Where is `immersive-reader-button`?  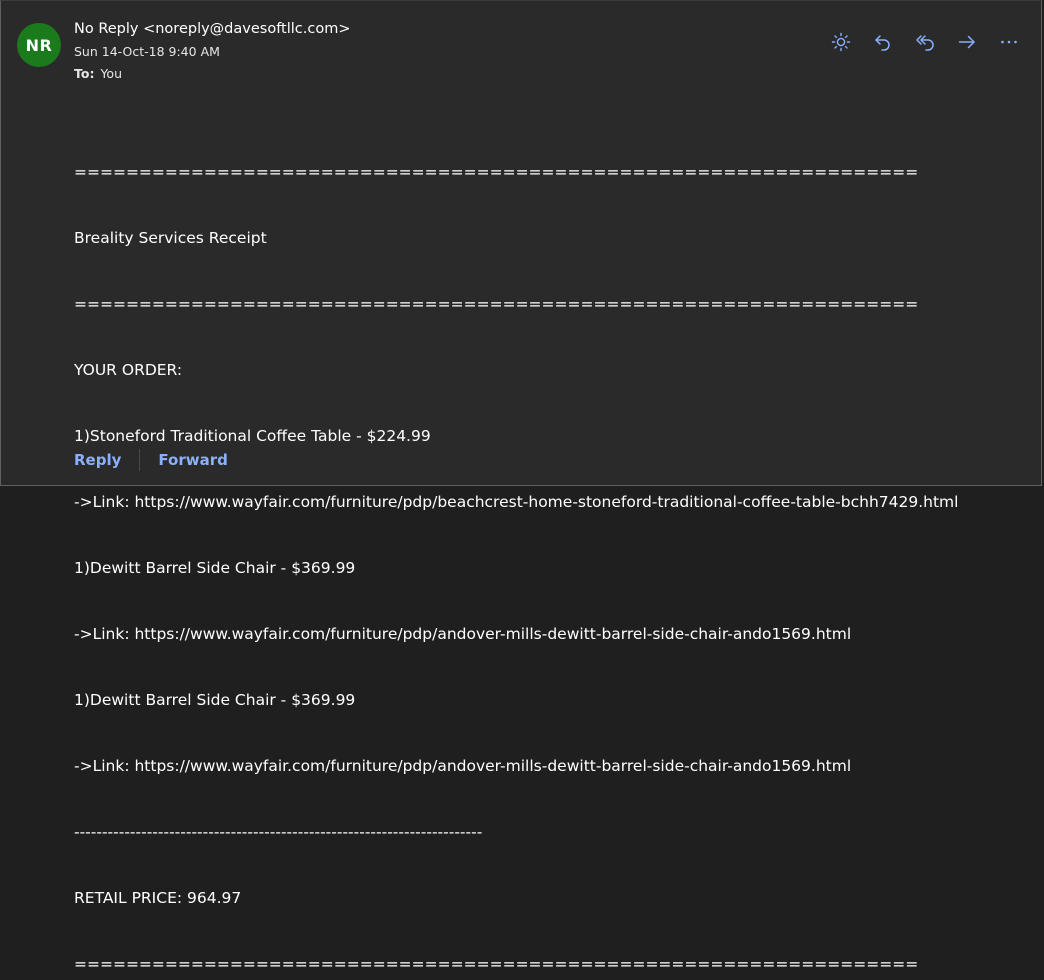
immersive-reader-button is located at coordinates (841, 42).